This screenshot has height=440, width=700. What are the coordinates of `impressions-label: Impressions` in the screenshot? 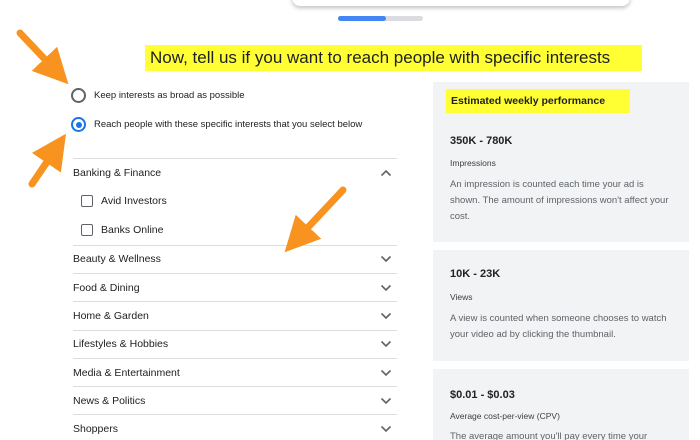 It's located at (473, 163).